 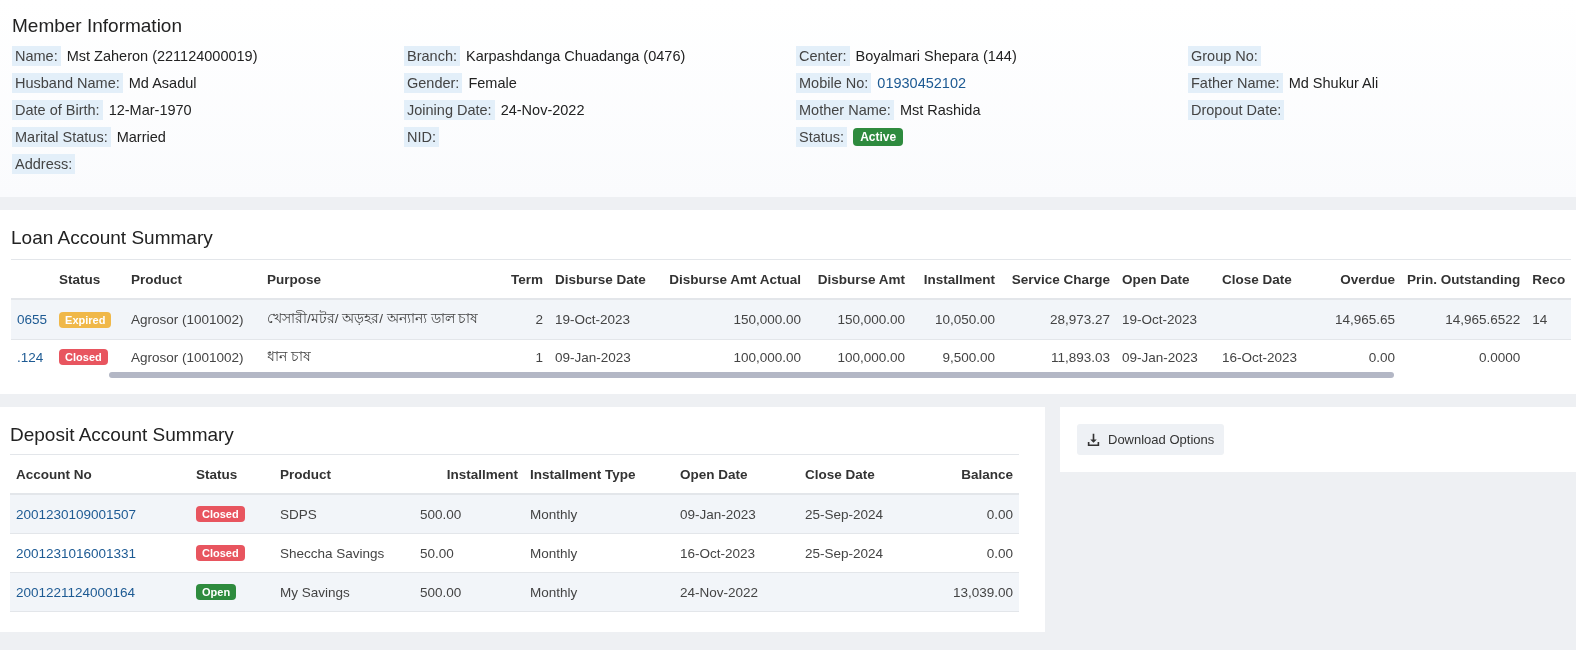 What do you see at coordinates (539, 357) in the screenshot?
I see `table-cell: 1` at bounding box center [539, 357].